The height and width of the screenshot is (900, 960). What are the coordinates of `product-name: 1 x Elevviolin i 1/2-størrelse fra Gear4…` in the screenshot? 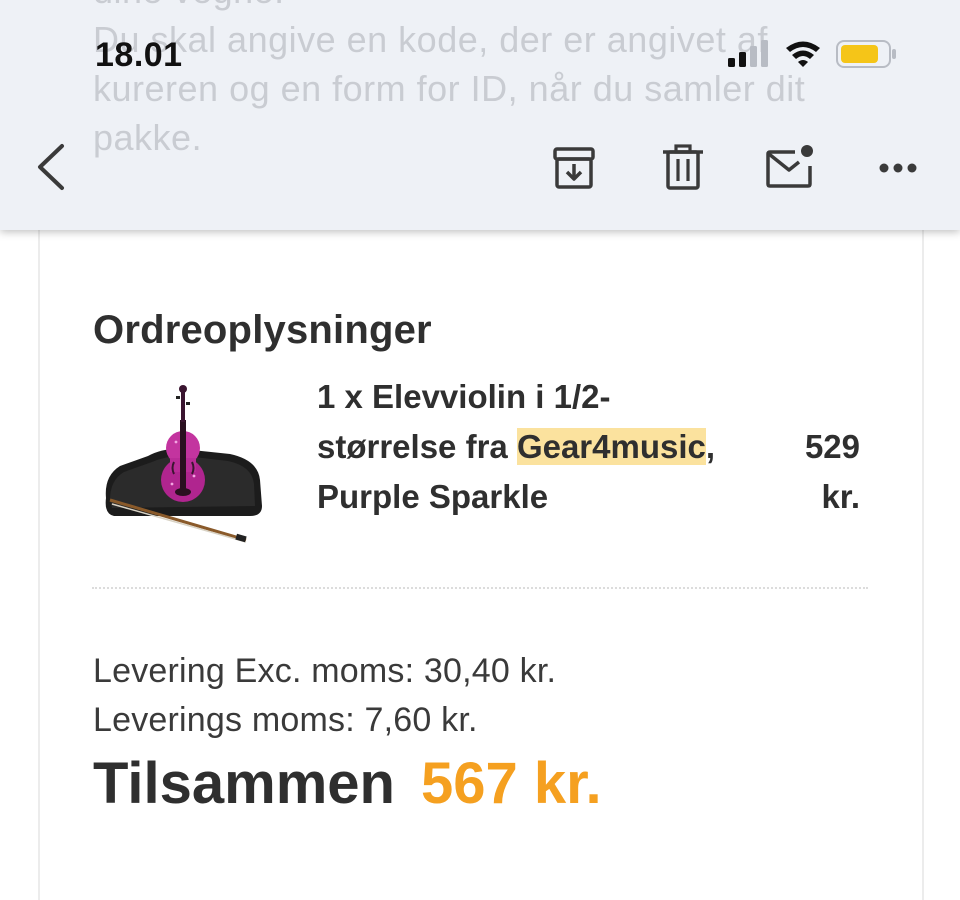 It's located at (527, 447).